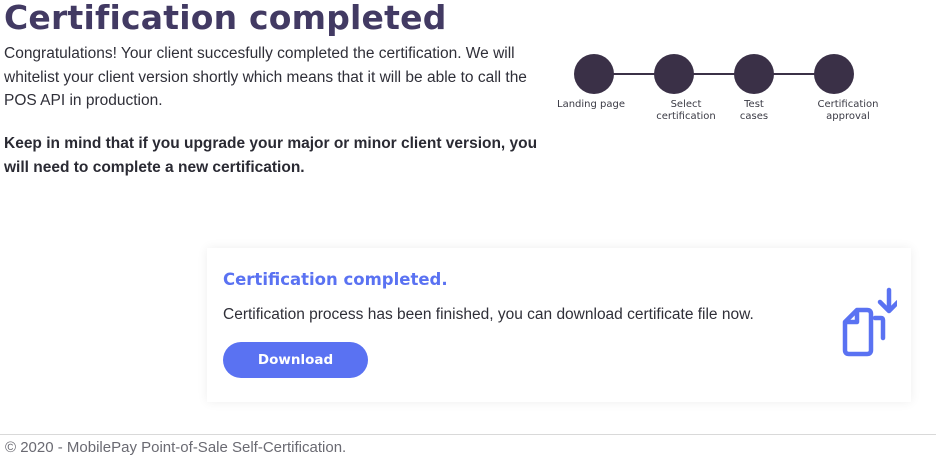  Describe the element at coordinates (848, 110) in the screenshot. I see `step-label-approval: Certification approval` at that location.